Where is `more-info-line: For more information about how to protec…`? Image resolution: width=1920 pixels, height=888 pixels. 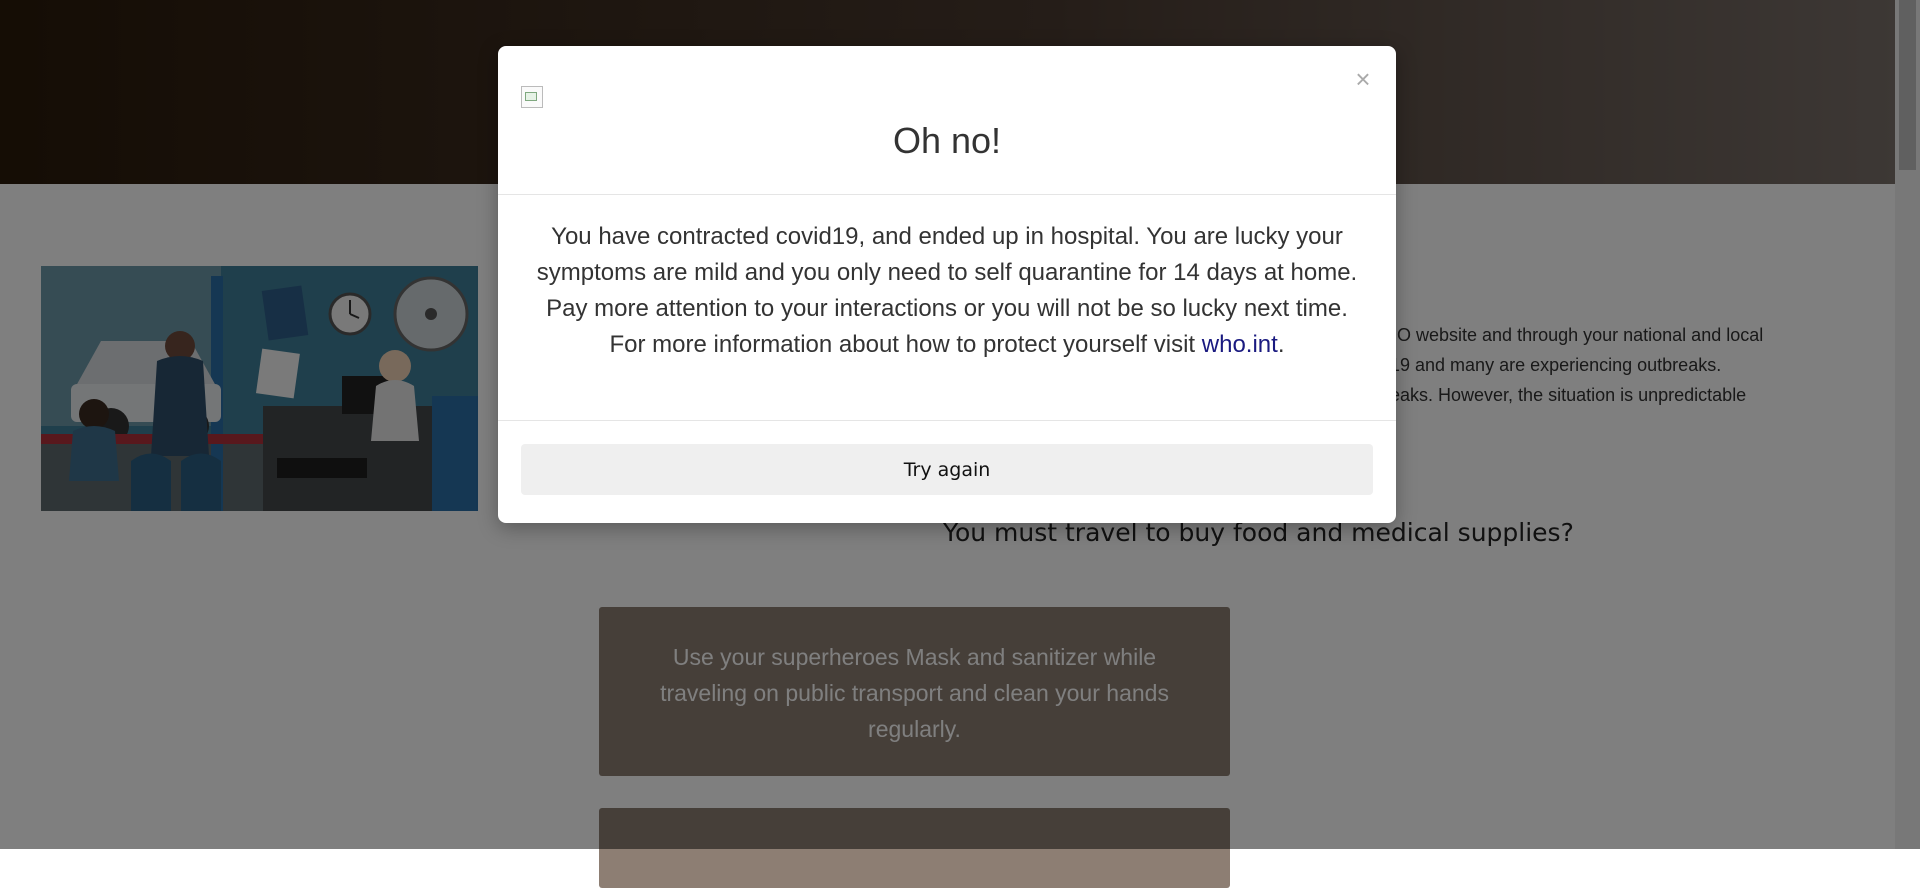 more-info-line: For more information about how to protec… is located at coordinates (947, 345).